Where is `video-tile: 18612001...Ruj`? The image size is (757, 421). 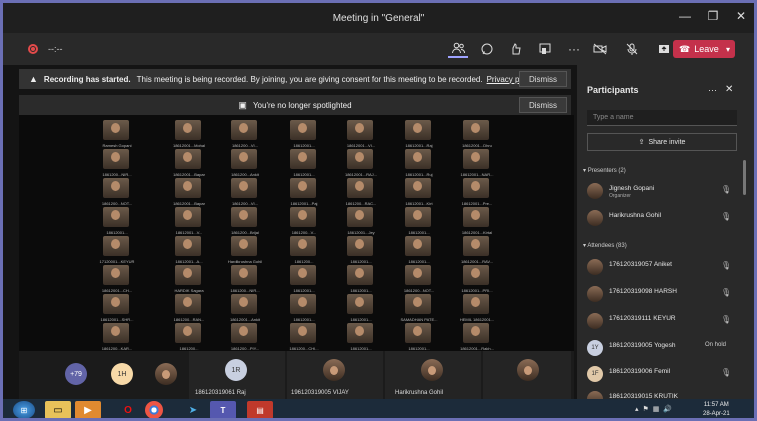
video-tile: 18612001...Ruj is located at coordinates (419, 162).